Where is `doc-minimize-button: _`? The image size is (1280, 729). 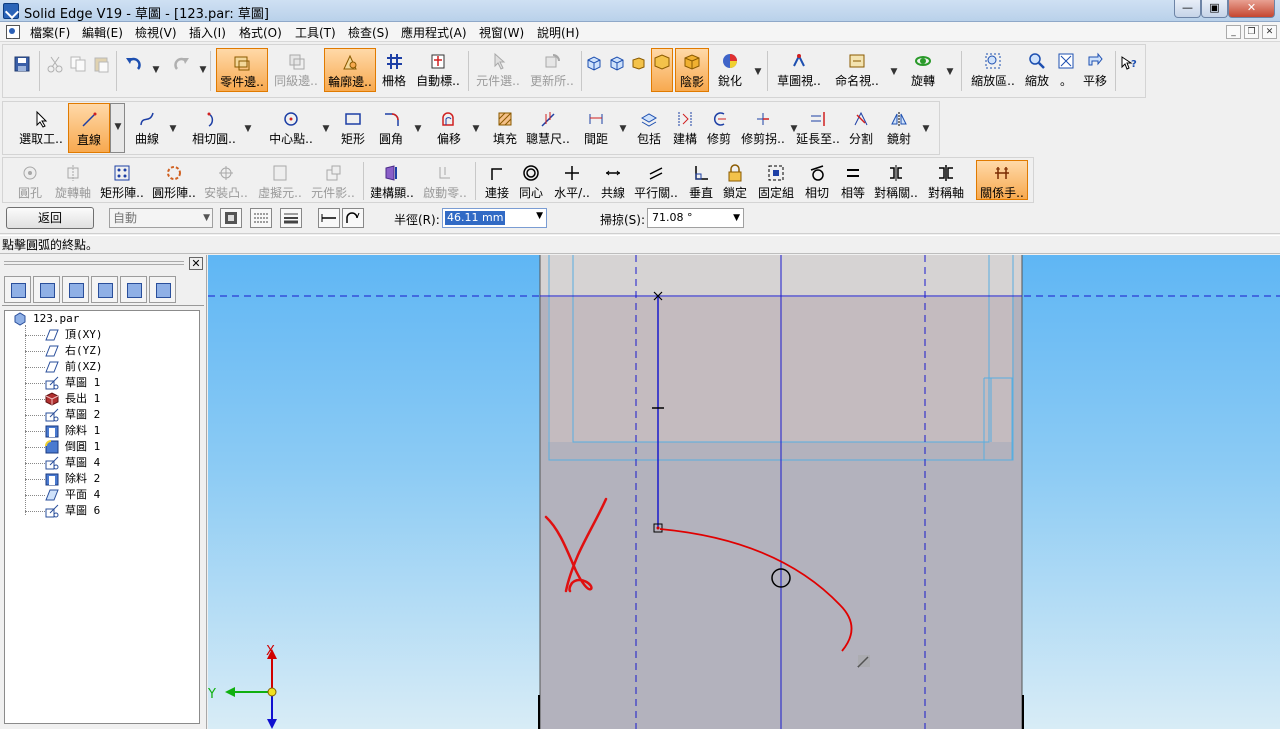
doc-minimize-button: _ is located at coordinates (1233, 32).